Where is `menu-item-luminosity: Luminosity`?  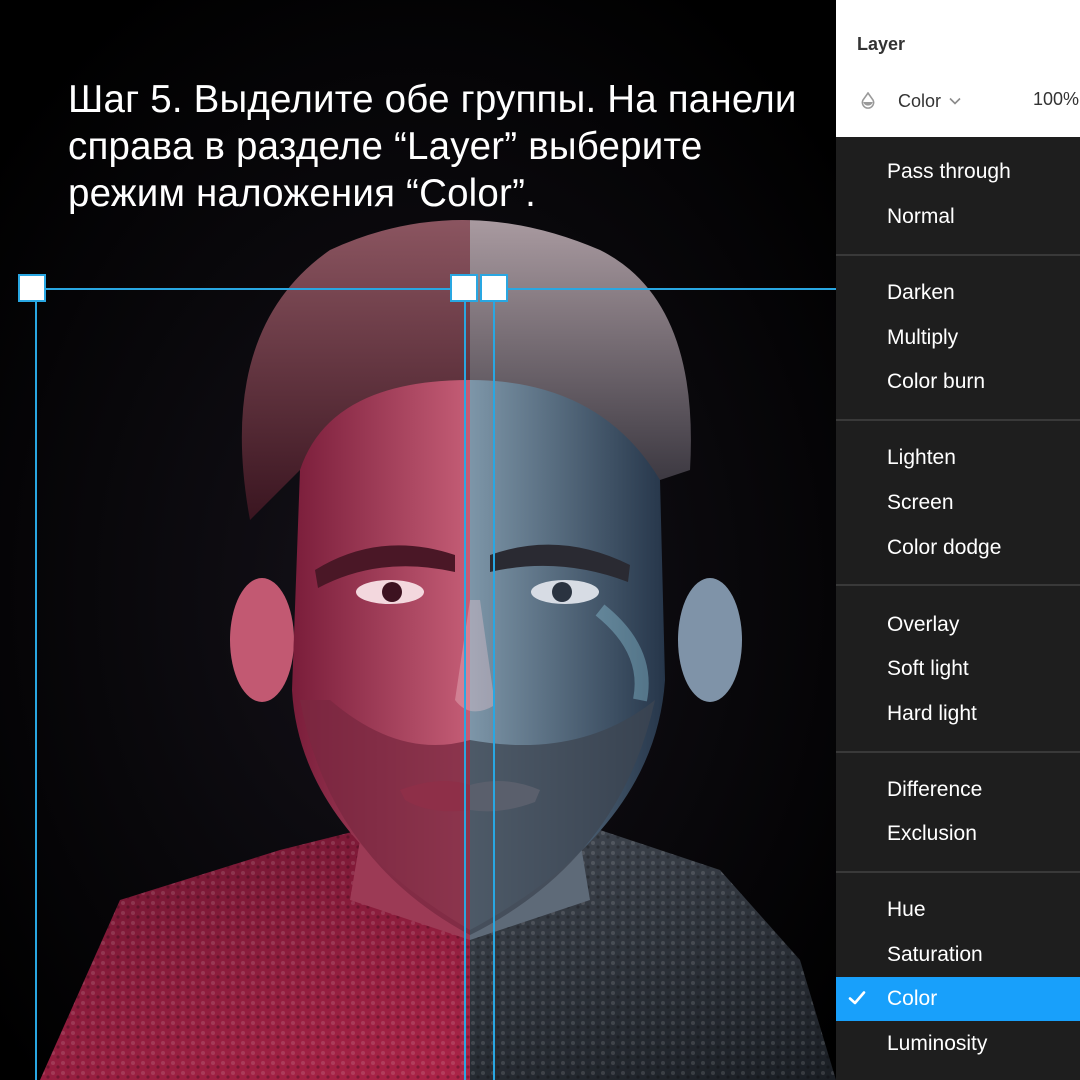 menu-item-luminosity: Luminosity is located at coordinates (958, 1044).